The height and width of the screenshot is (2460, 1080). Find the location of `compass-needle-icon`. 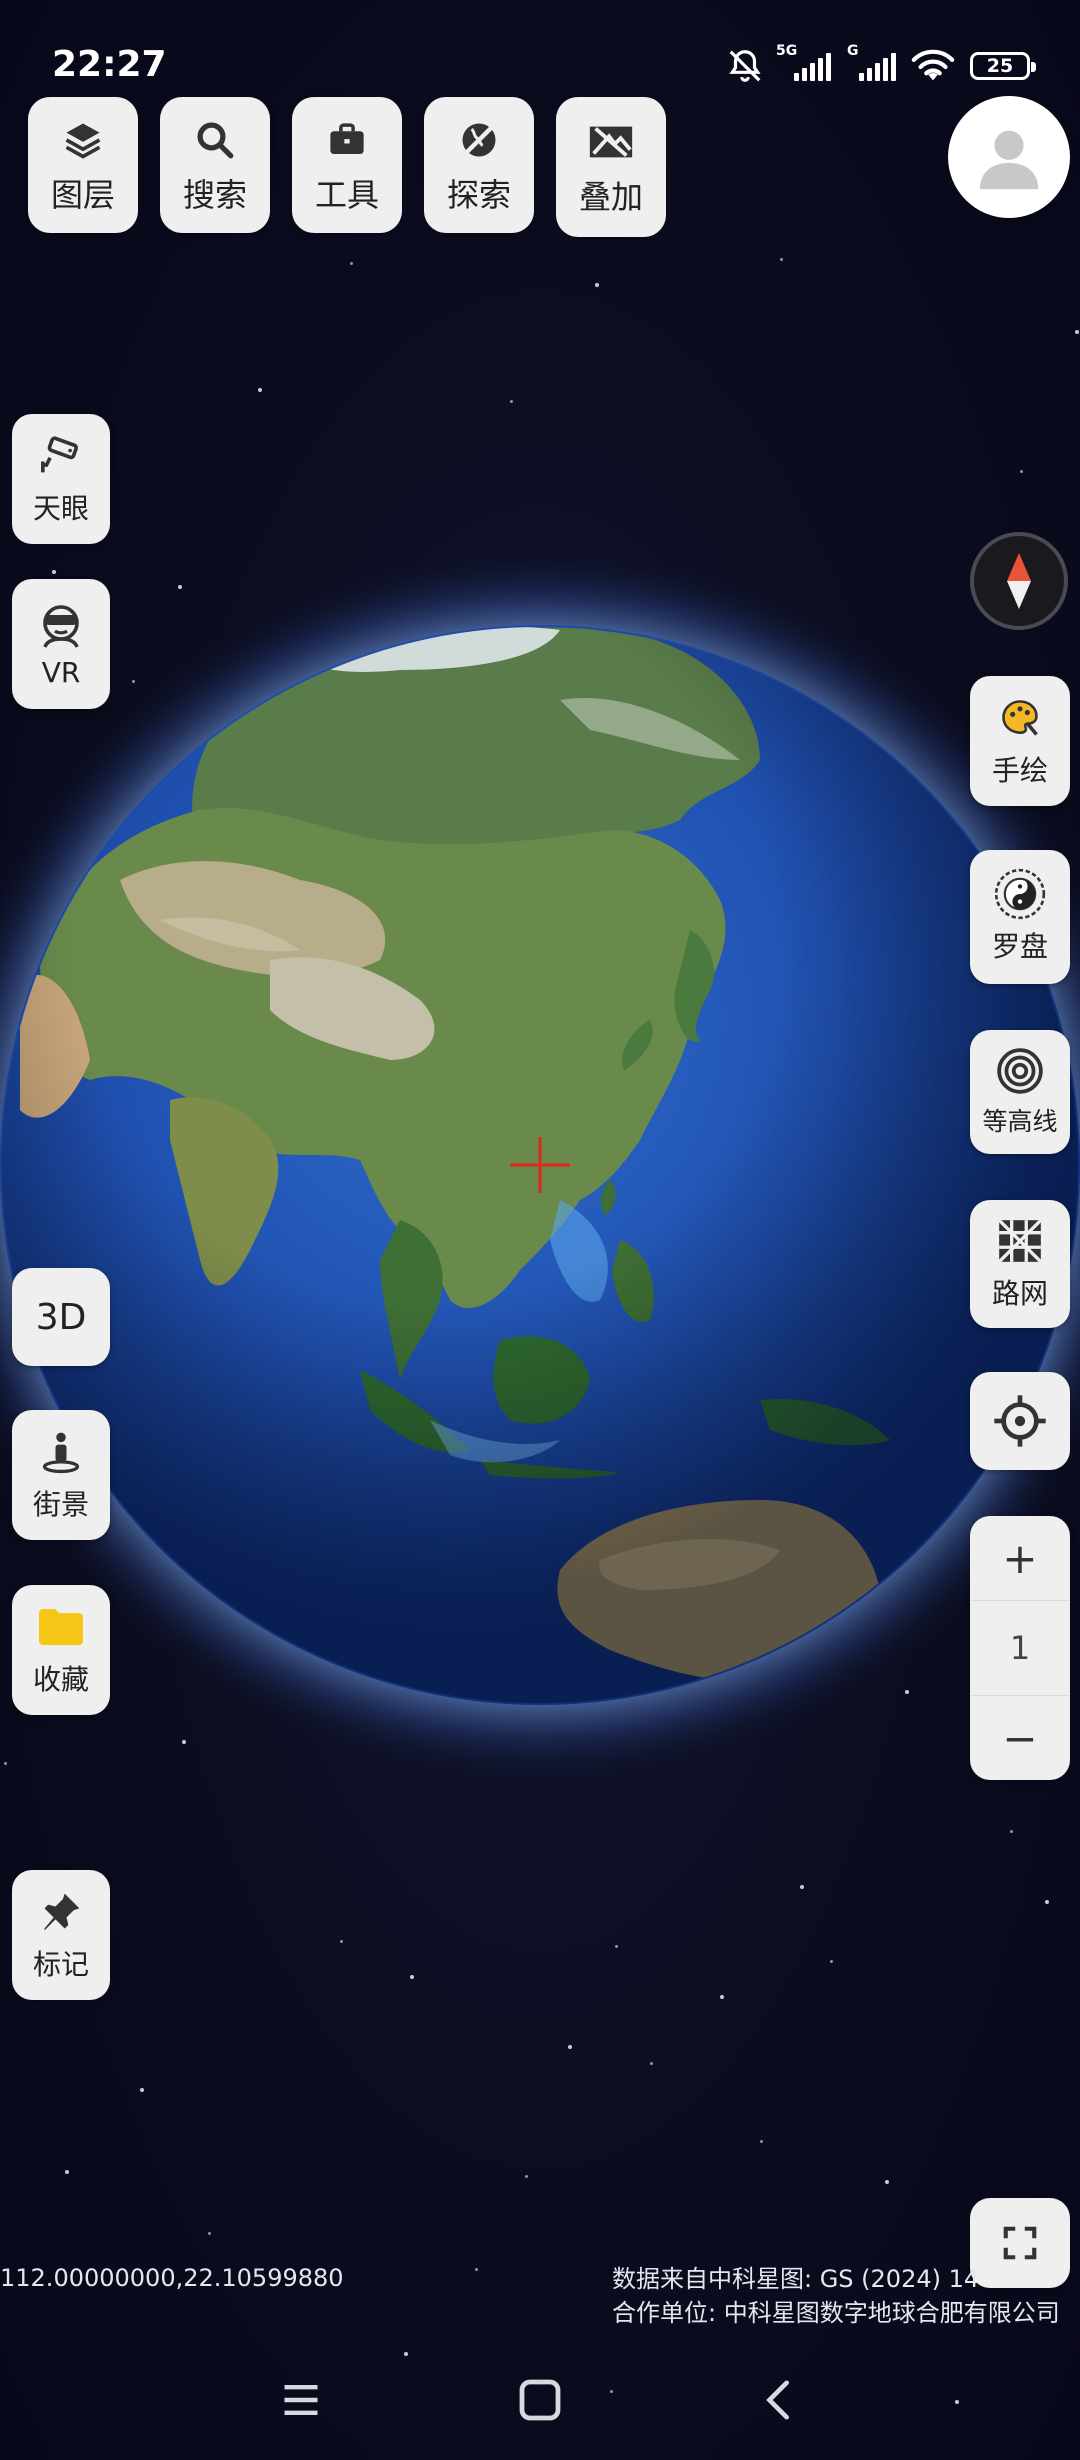

compass-needle-icon is located at coordinates (1019, 581).